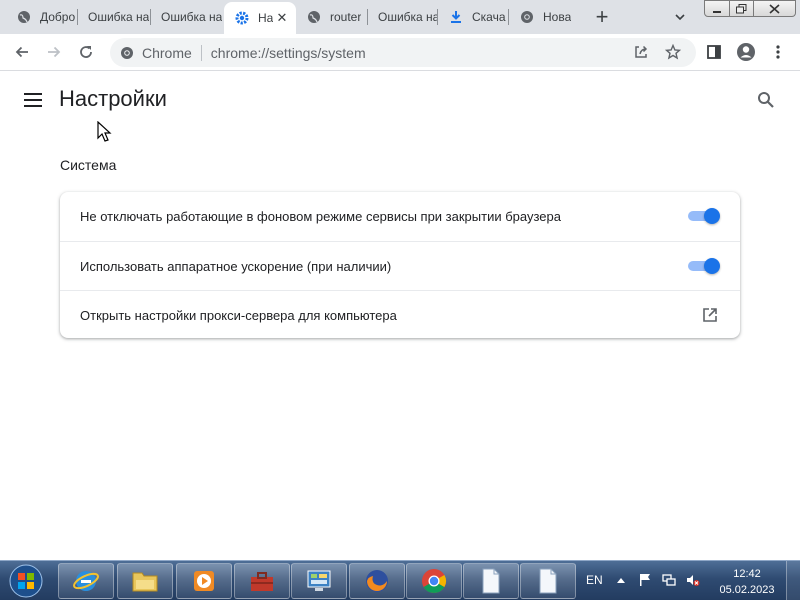 The height and width of the screenshot is (600, 800). Describe the element at coordinates (717, 11) in the screenshot. I see `minimize-icon` at that location.